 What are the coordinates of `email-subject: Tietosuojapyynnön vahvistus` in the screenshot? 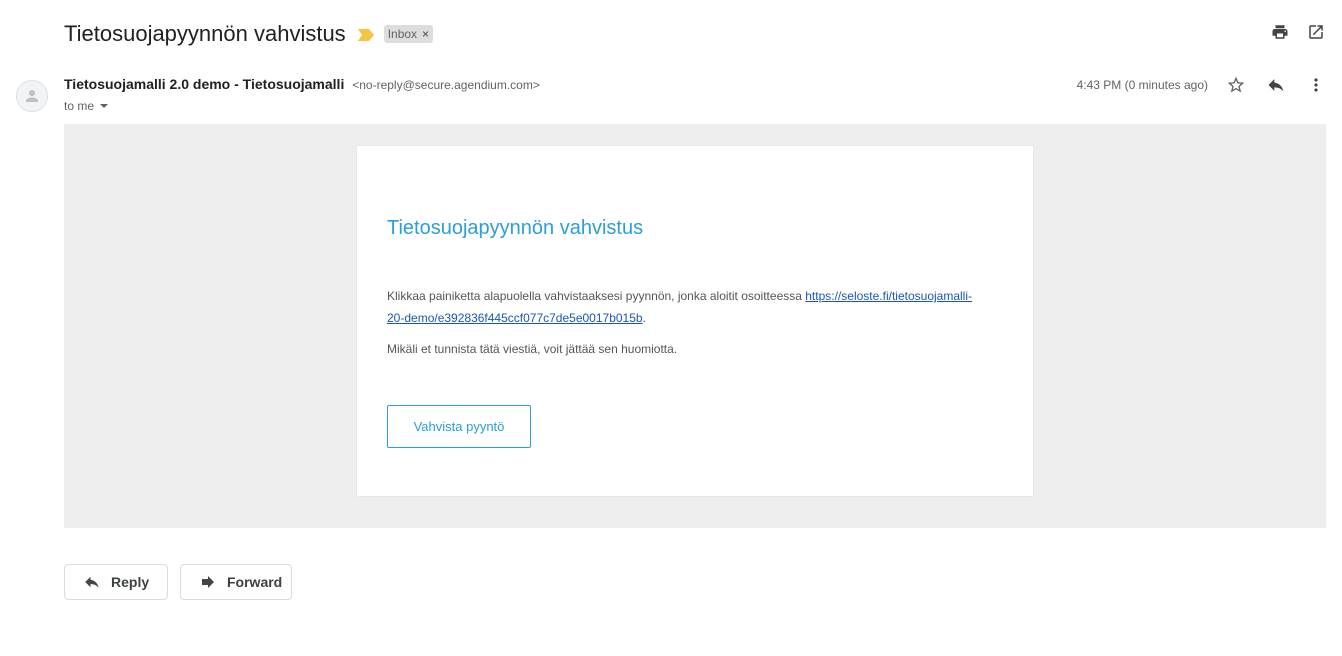 It's located at (205, 33).